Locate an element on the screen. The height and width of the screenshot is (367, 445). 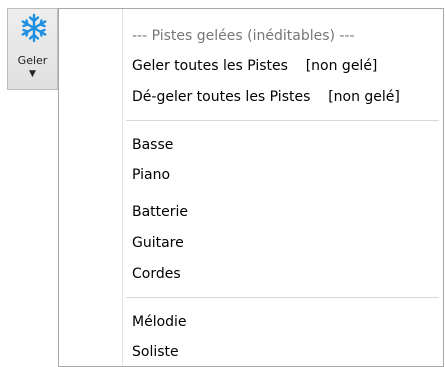
menu-item-unfreeze-all: Dé-geler toutes les Pistes [non gelé] is located at coordinates (266, 97).